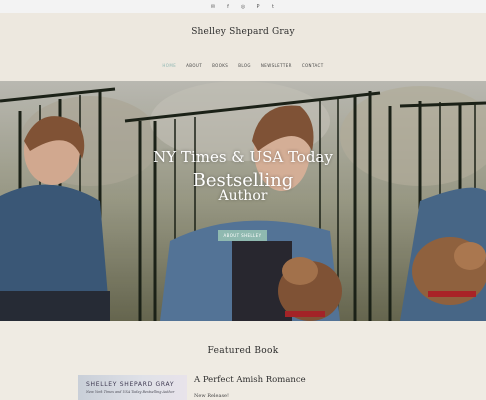 This screenshot has height=400, width=486. Describe the element at coordinates (242, 235) in the screenshot. I see `about-shelley-button: ABOUT SHELLEY` at that location.